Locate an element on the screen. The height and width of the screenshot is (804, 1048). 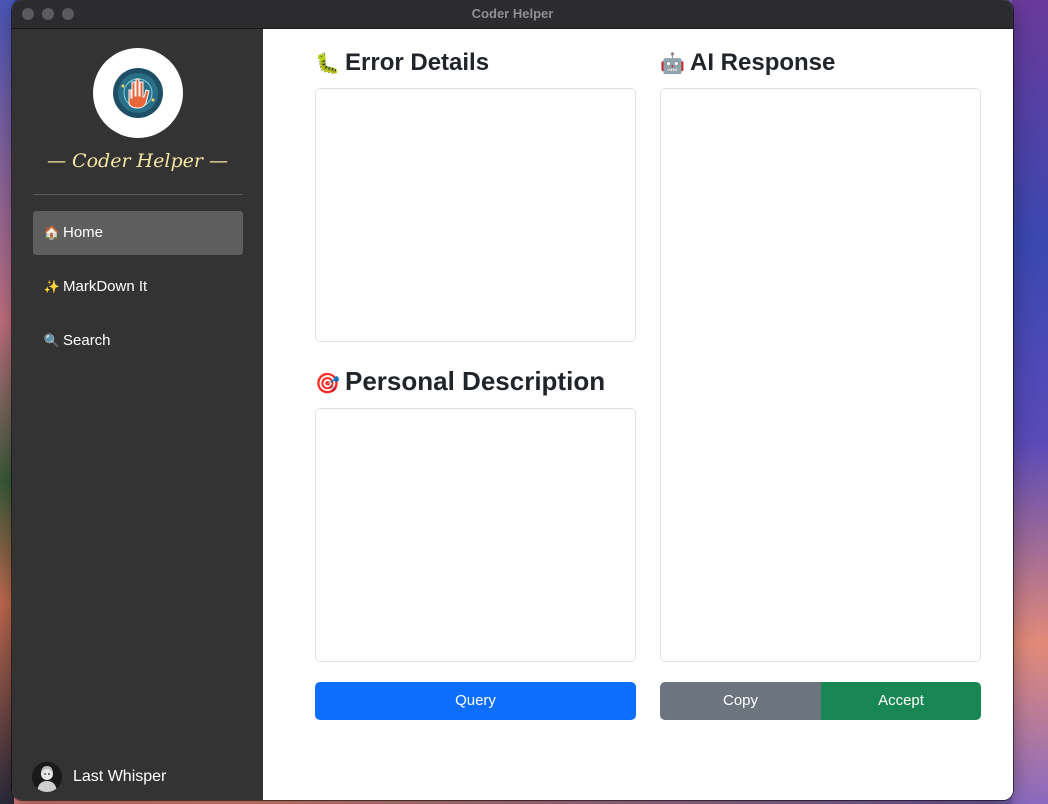
avatar is located at coordinates (47, 777).